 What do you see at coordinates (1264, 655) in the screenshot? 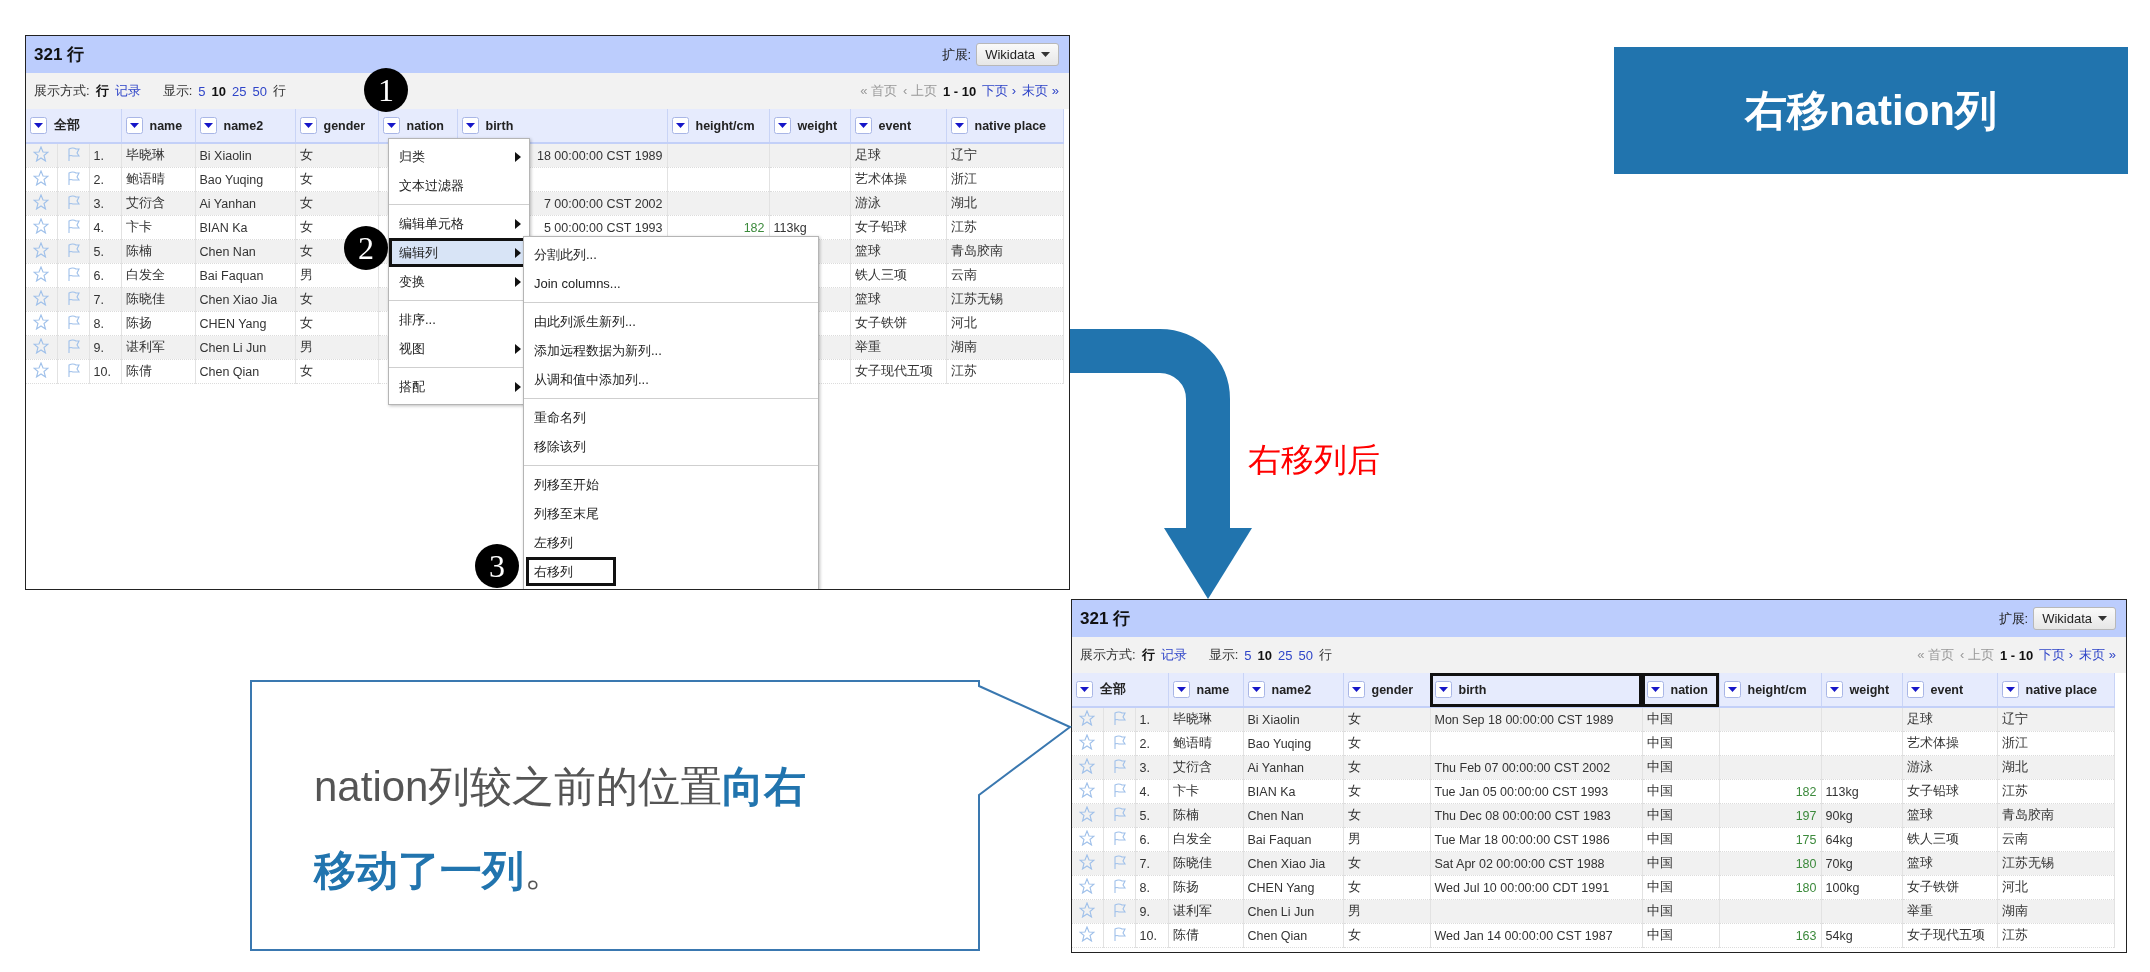
I see `page-size-link: 10` at bounding box center [1264, 655].